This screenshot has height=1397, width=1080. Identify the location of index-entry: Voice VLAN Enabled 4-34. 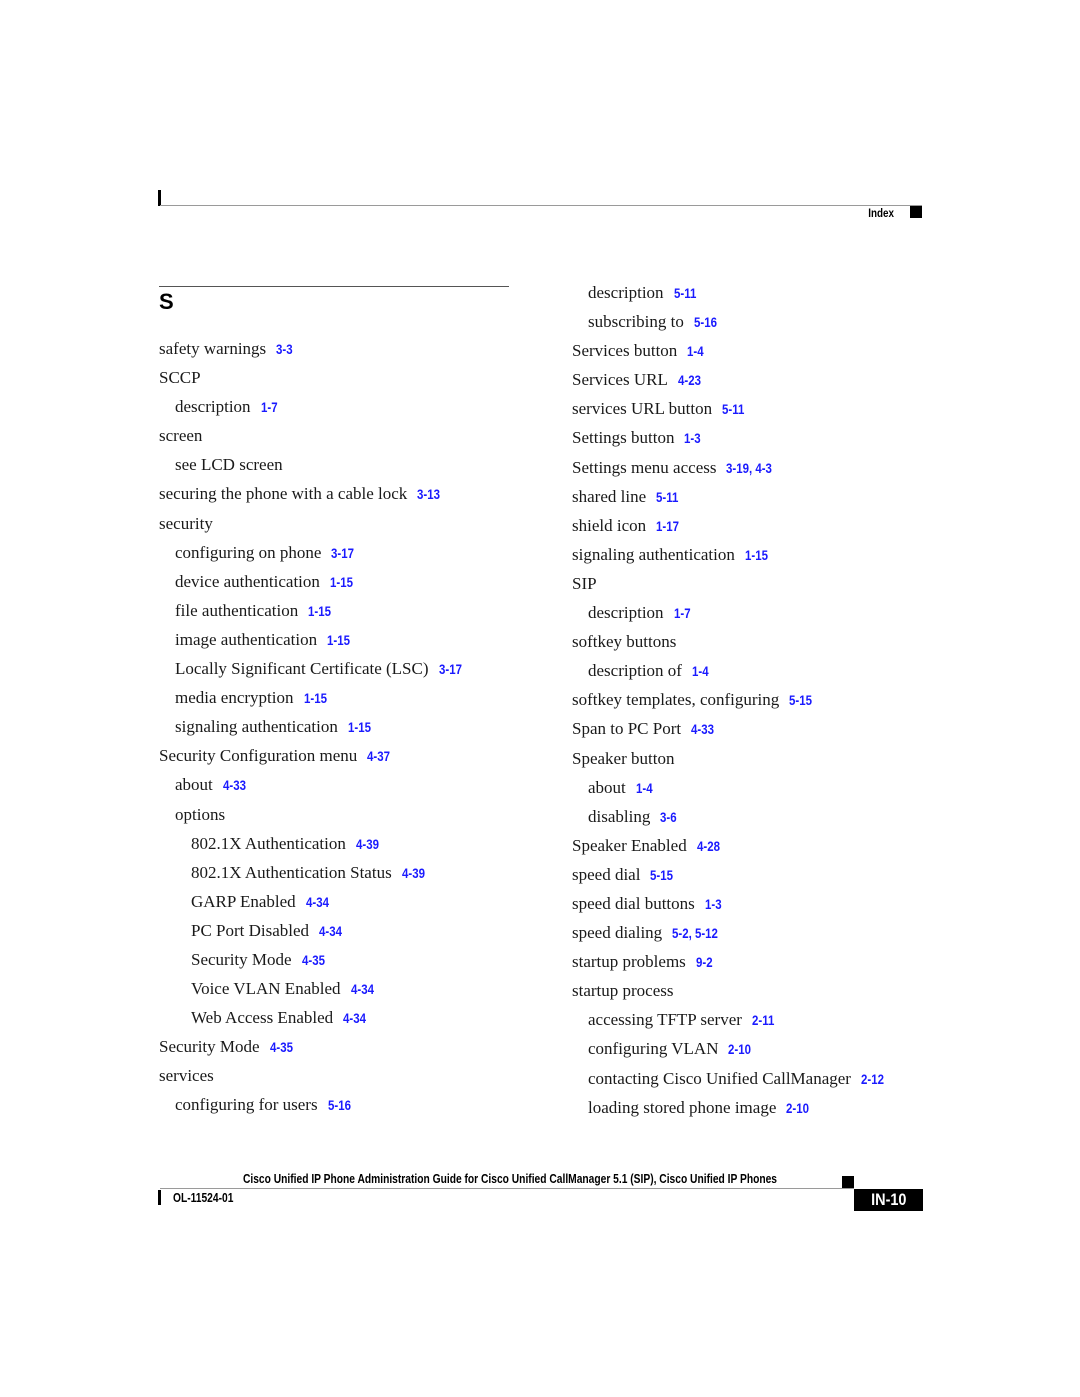
(312, 988).